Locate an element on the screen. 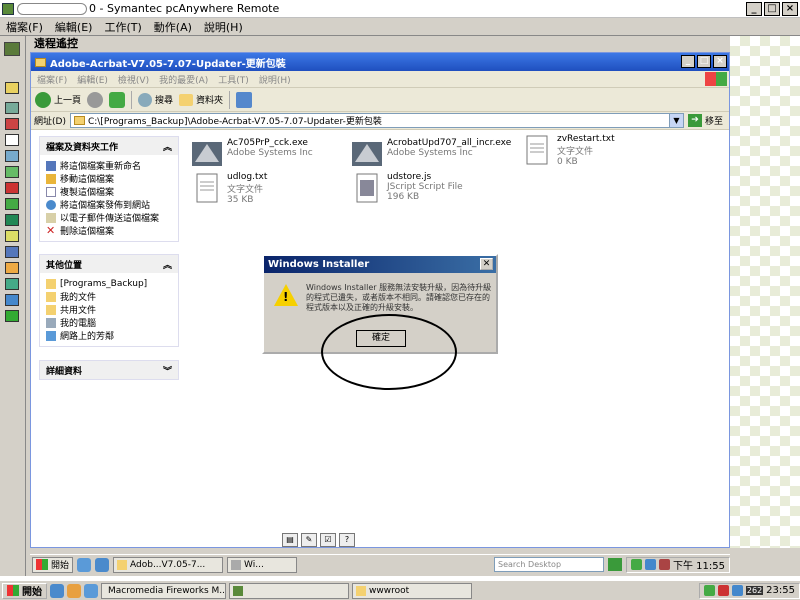  start-button: 開始 is located at coordinates (24, 590).